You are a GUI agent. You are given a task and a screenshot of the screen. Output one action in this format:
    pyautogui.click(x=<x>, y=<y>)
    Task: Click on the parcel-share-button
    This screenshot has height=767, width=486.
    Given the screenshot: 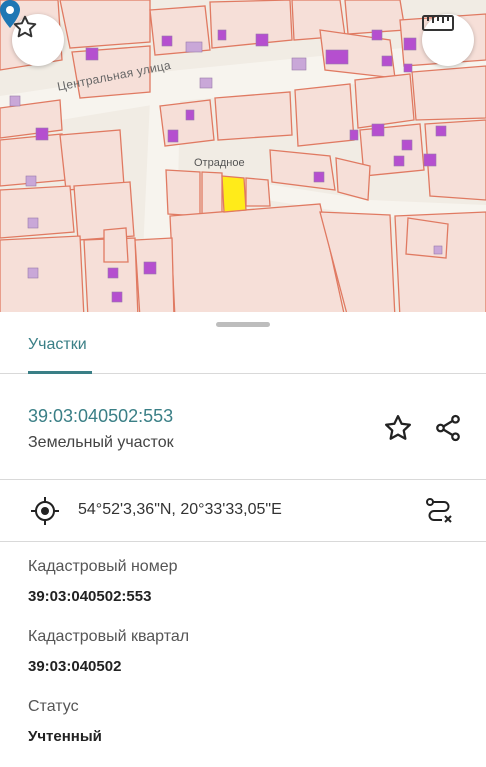 What is the action you would take?
    pyautogui.click(x=448, y=428)
    